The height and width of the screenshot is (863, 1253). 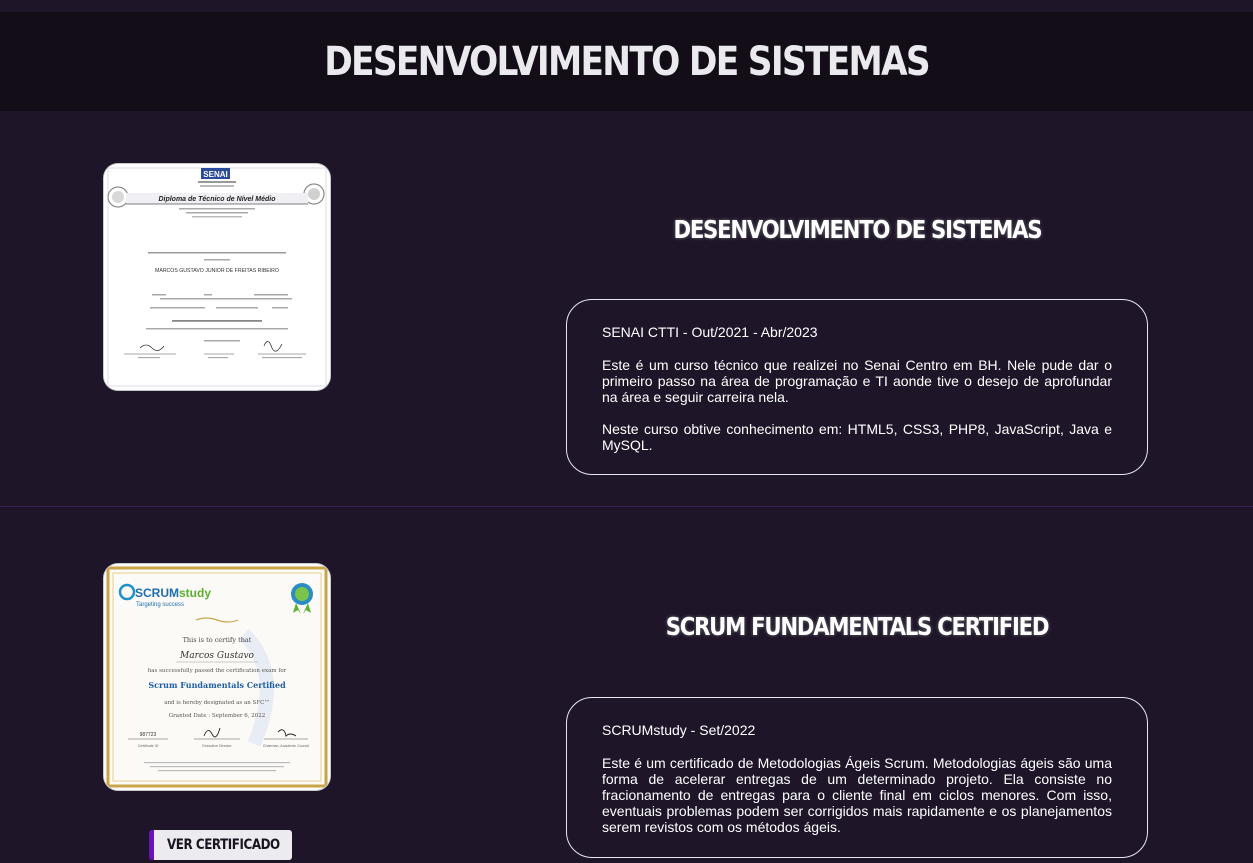 I want to click on certificate-org-date: SCRUMstudy - Set/2022, so click(x=679, y=730).